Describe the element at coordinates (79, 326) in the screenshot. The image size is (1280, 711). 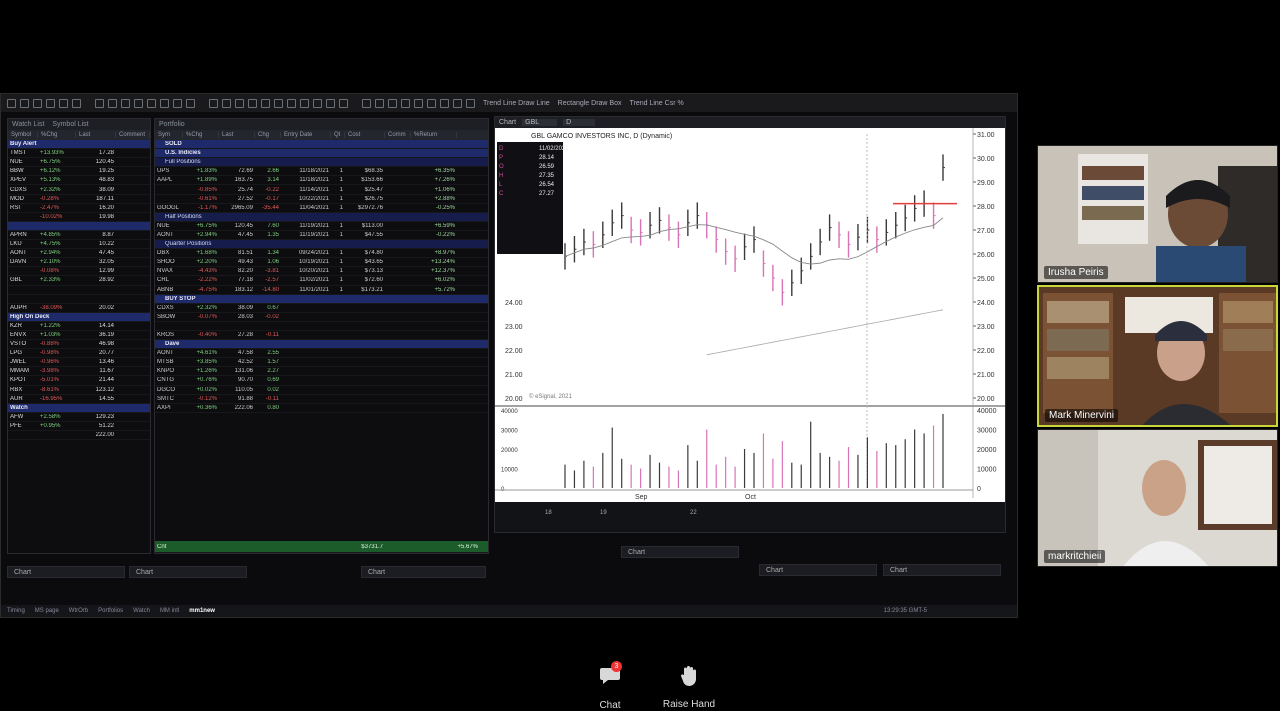
I see `watchlist-row: KZR +1.22% 14.14` at that location.